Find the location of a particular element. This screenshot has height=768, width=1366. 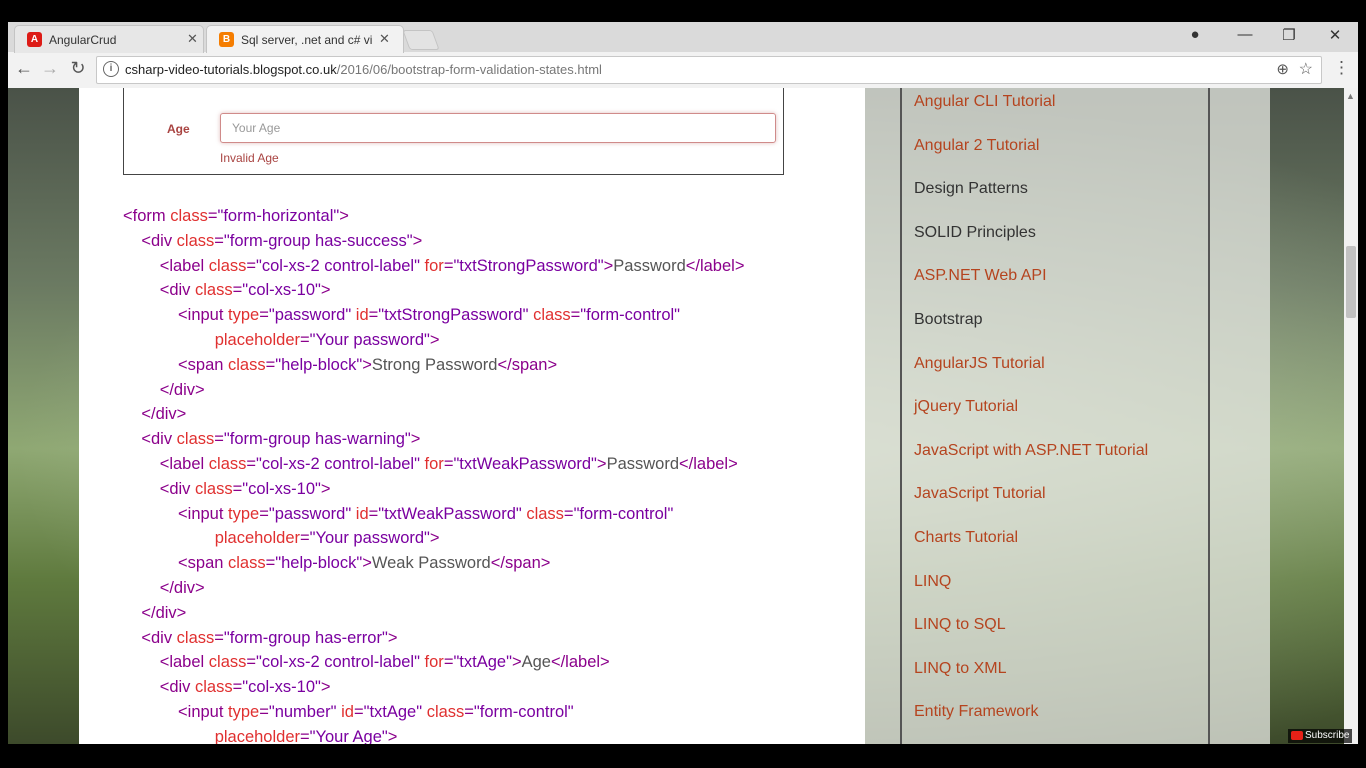

code-line: <div class="form-group has-success"> is located at coordinates (433, 241).